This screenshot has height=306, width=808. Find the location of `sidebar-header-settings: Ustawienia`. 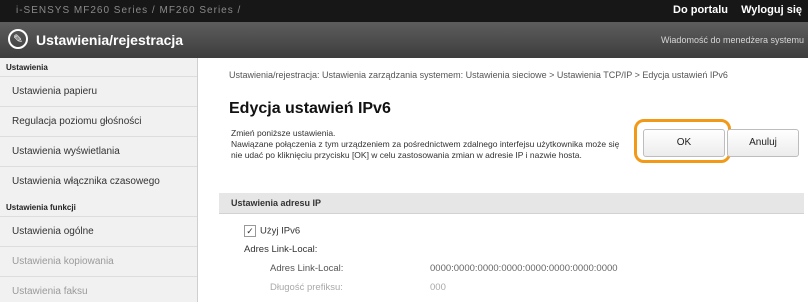

sidebar-header-settings: Ustawienia is located at coordinates (27, 67).